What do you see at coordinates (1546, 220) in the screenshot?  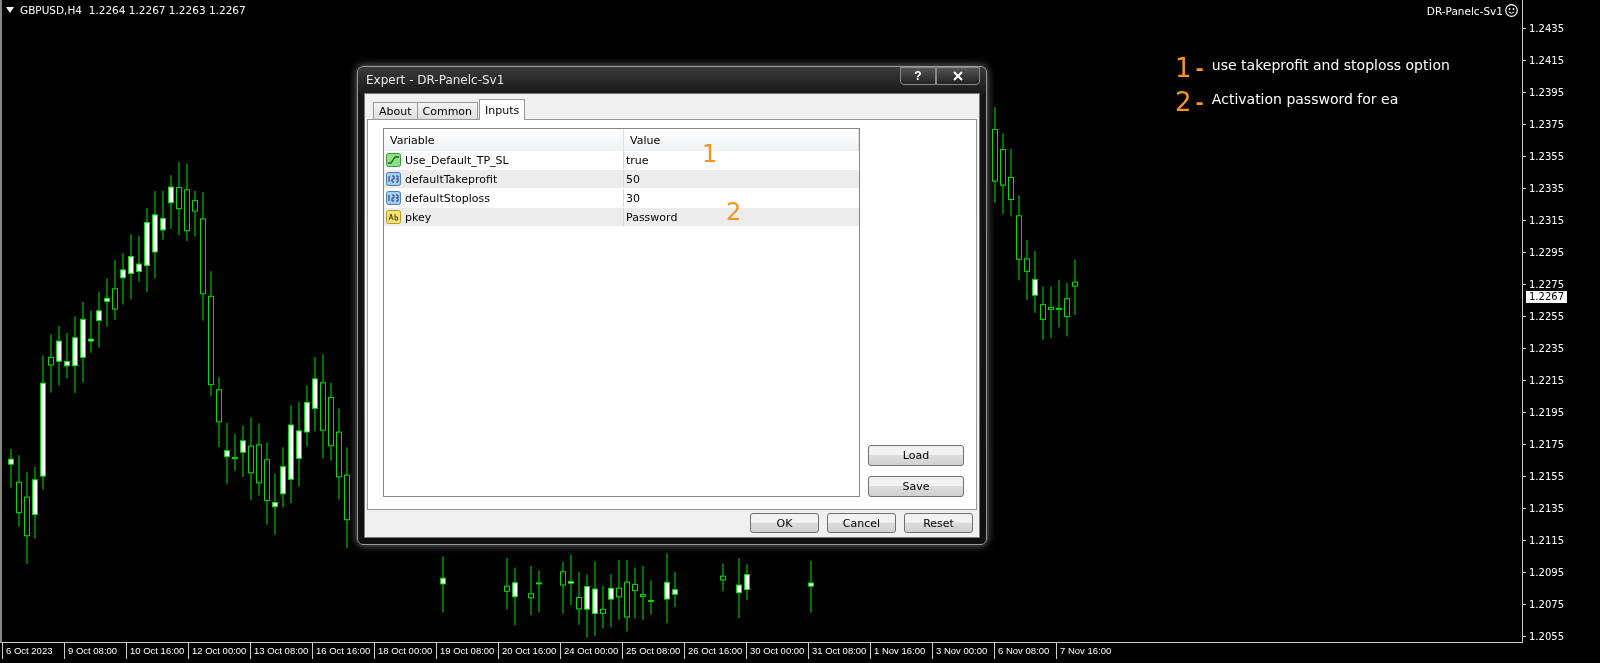 I see `price-label: 1.2315` at bounding box center [1546, 220].